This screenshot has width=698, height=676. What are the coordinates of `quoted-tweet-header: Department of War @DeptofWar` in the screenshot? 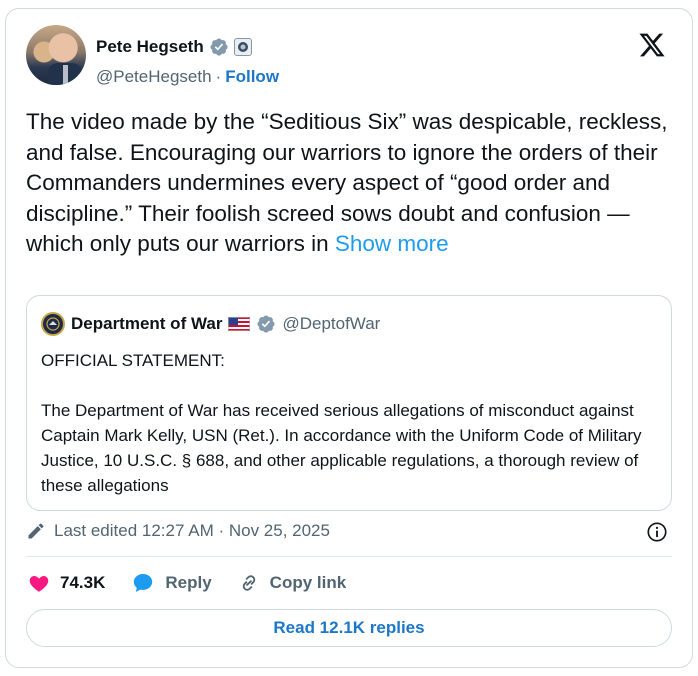 It's located at (210, 324).